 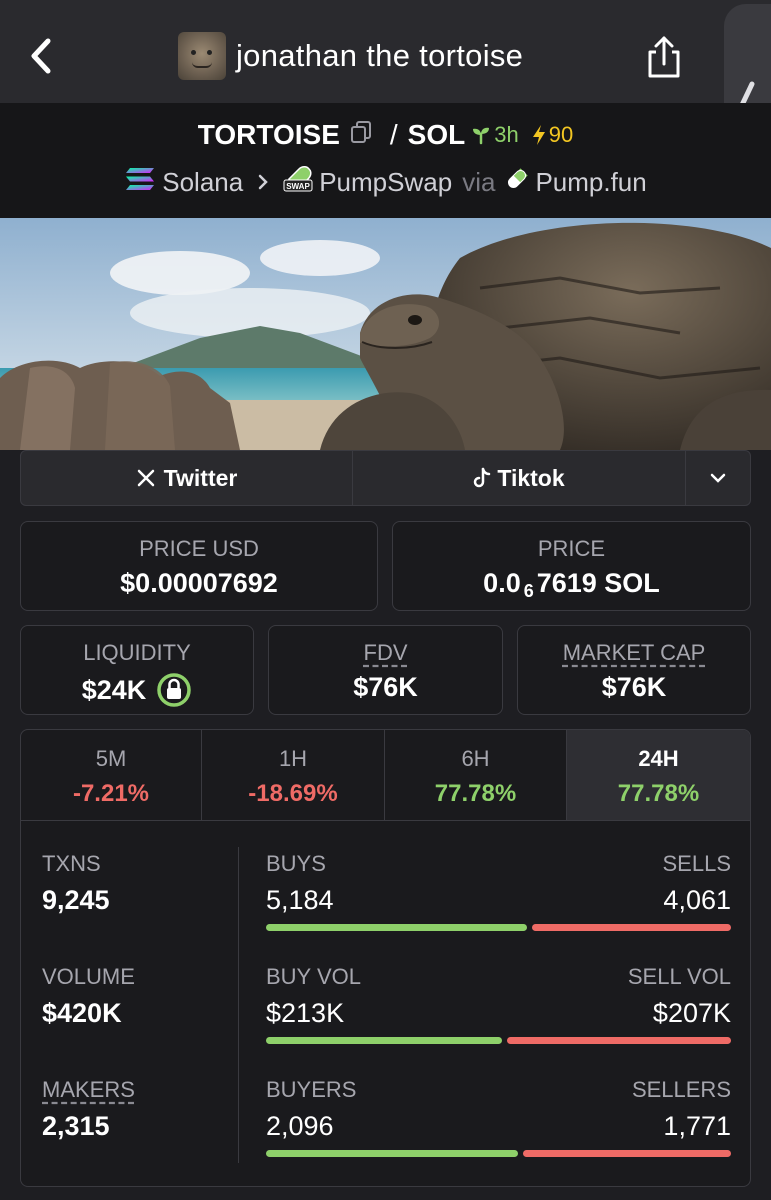 What do you see at coordinates (571, 584) in the screenshot?
I see `price-native-value: 0.0 6 7619 SOL` at bounding box center [571, 584].